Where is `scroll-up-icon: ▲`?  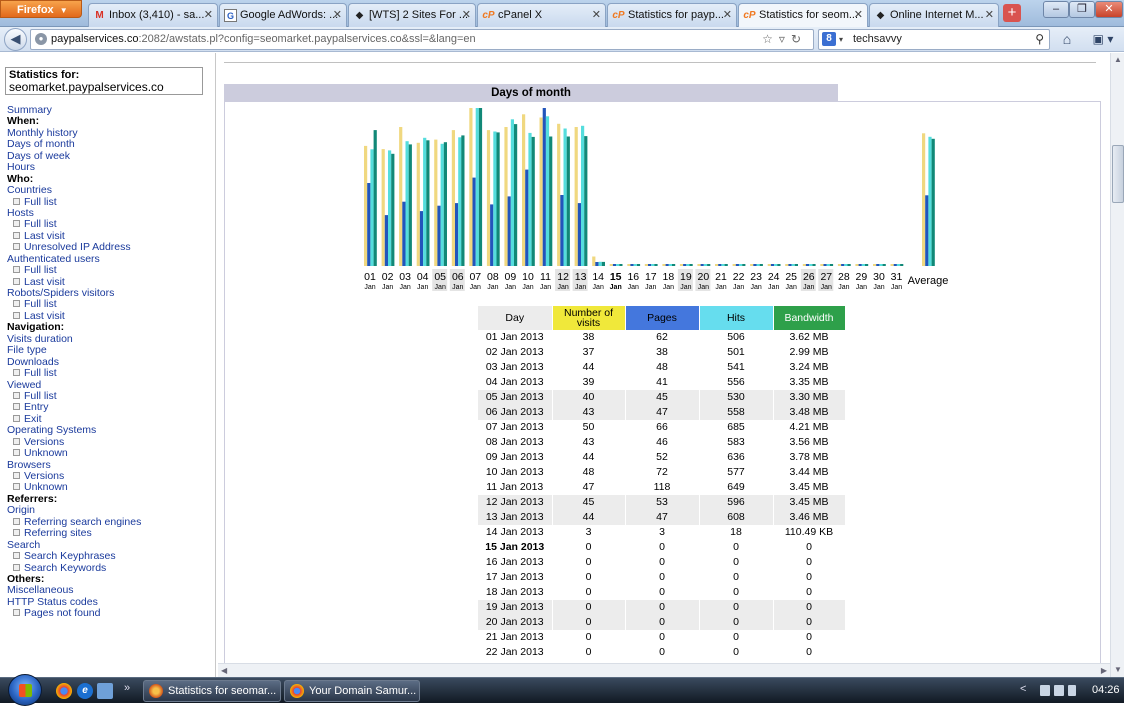
scroll-up-icon: ▲ is located at coordinates (1118, 59).